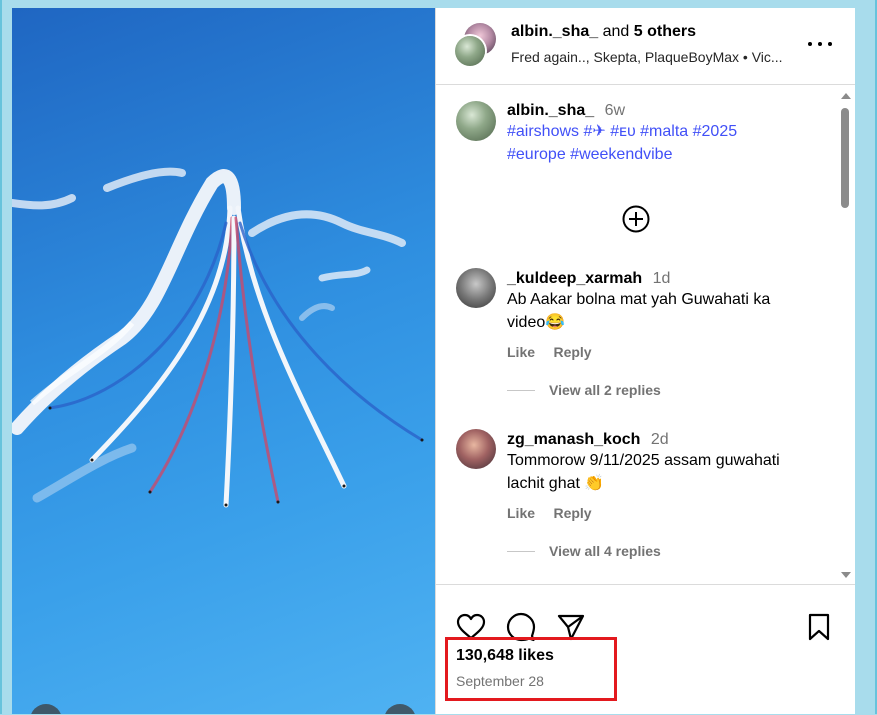 The image size is (877, 715). Describe the element at coordinates (667, 391) in the screenshot. I see `view-replies-button: View all 2 replies` at that location.